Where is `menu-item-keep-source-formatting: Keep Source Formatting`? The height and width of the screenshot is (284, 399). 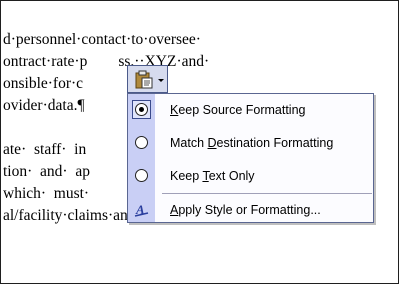
menu-item-keep-source-formatting: Keep Source Formatting is located at coordinates (250, 110).